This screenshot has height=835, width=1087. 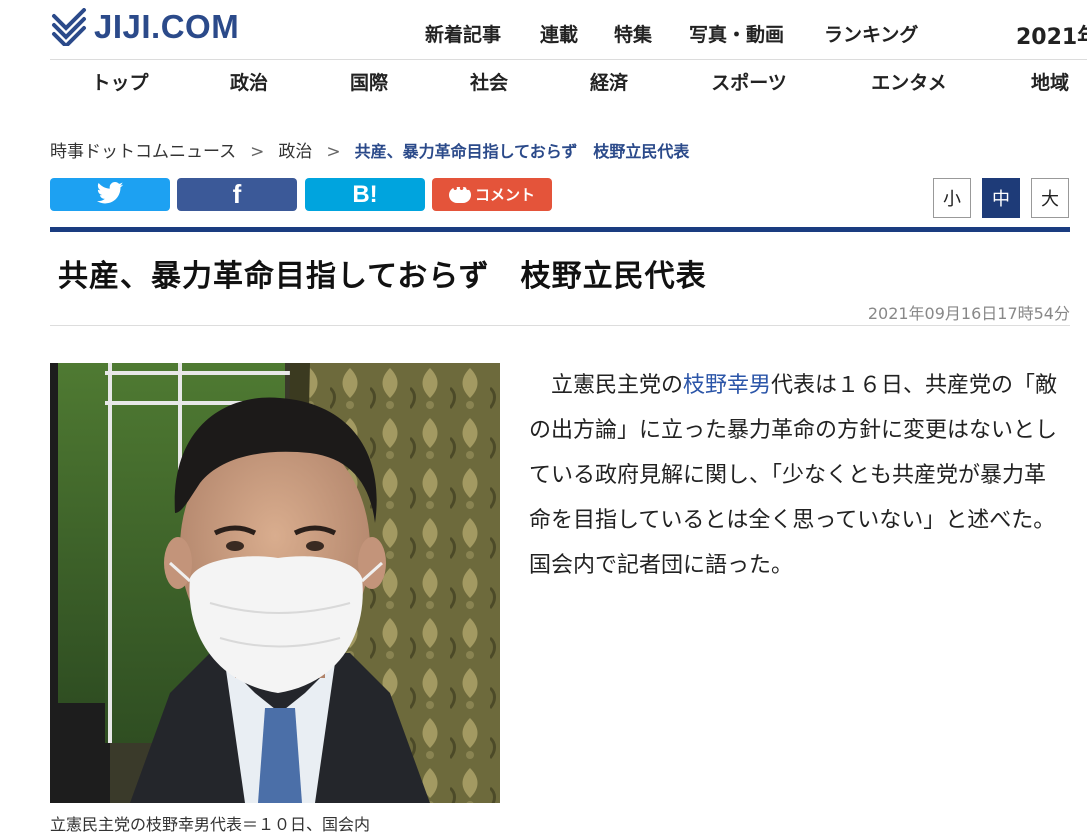 I want to click on title-bottom-rule, so click(x=560, y=325).